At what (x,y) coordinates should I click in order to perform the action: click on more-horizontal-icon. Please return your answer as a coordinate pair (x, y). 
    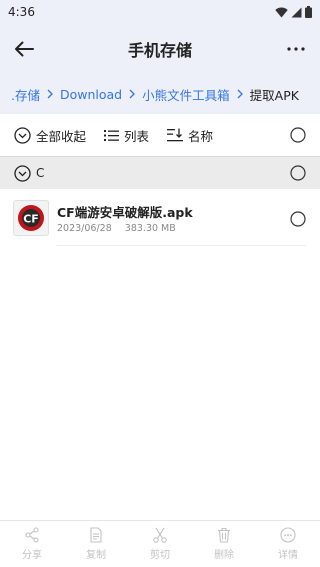
    Looking at the image, I should click on (296, 49).